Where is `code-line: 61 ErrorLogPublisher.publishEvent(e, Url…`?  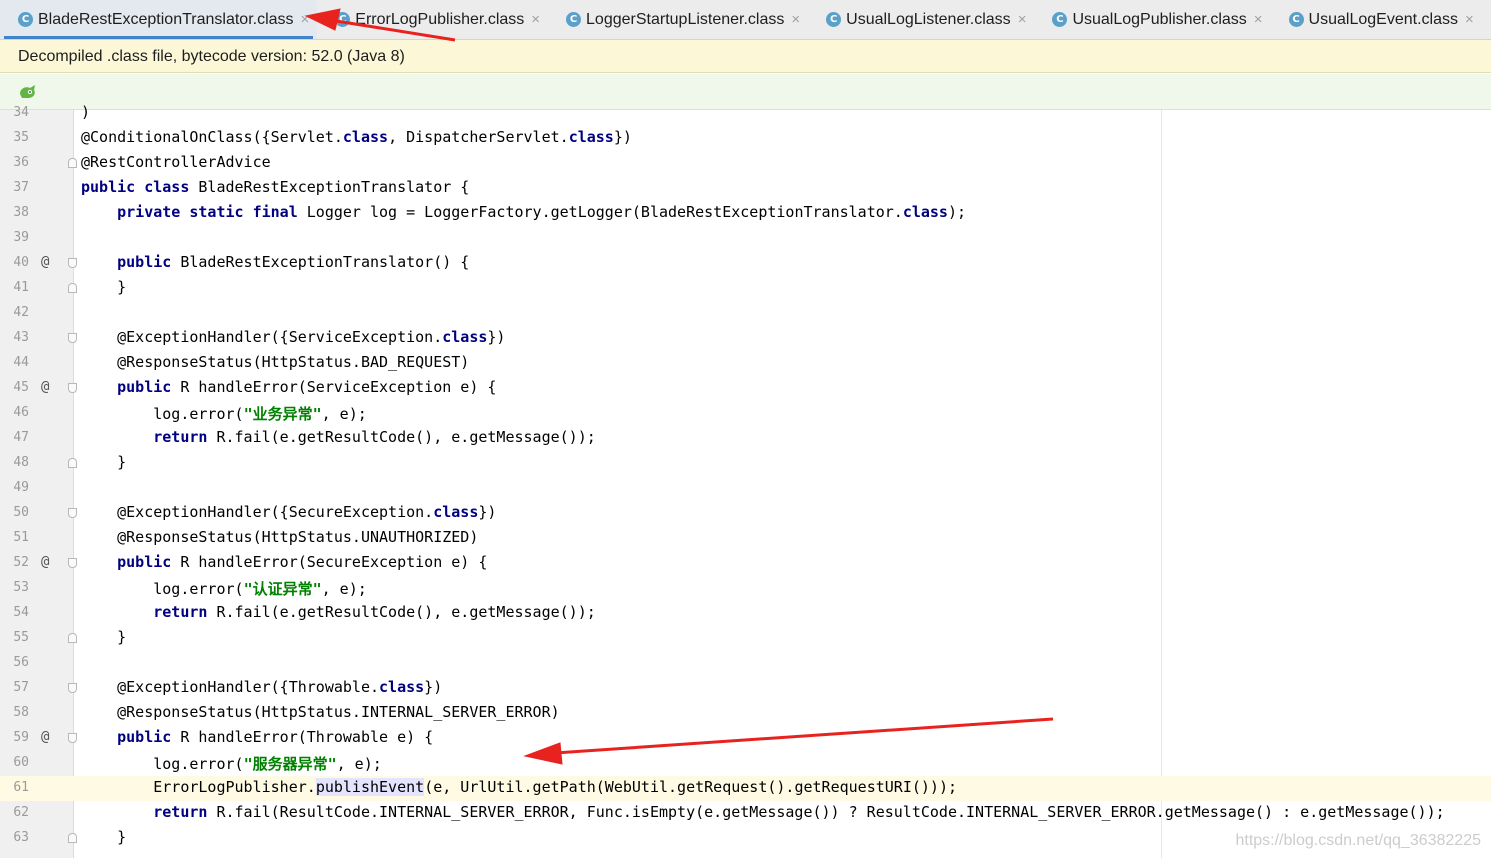
code-line: 61 ErrorLogPublisher.publishEvent(e, Url… is located at coordinates (745, 788).